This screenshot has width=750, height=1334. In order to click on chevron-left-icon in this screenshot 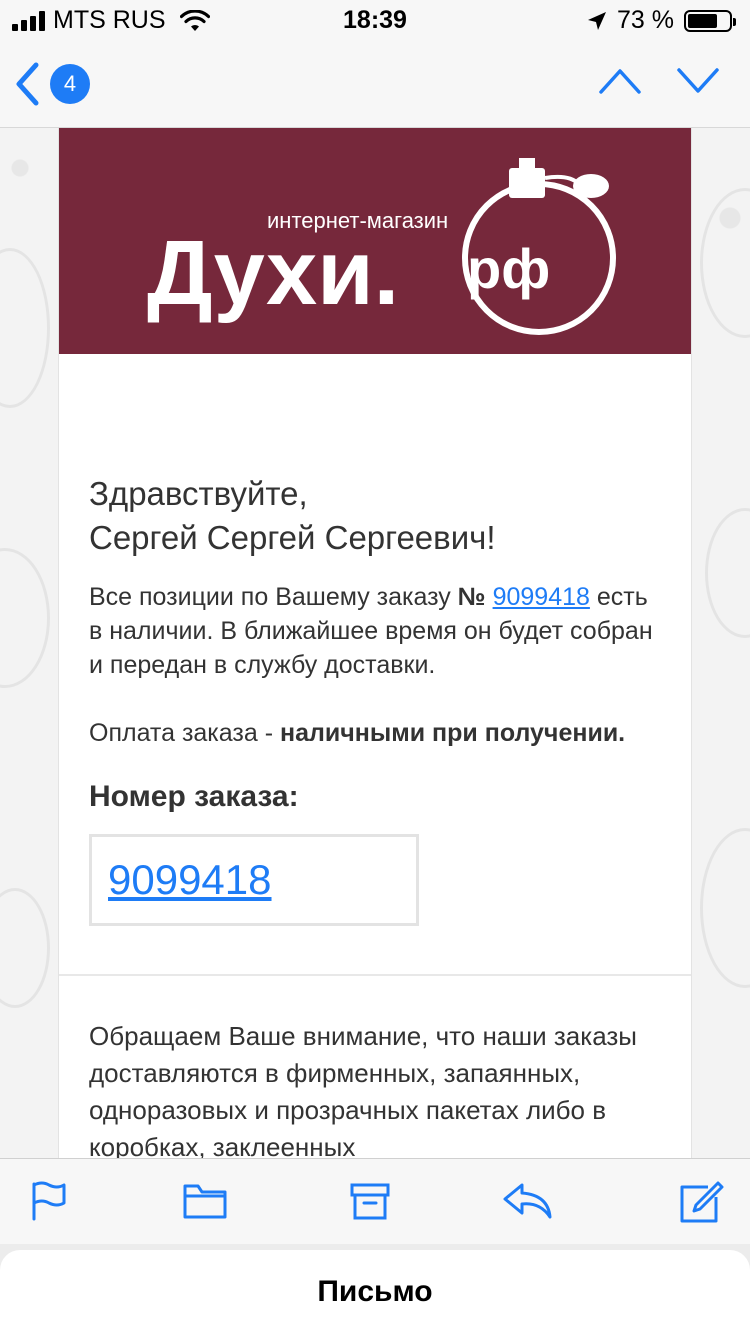, I will do `click(27, 84)`.